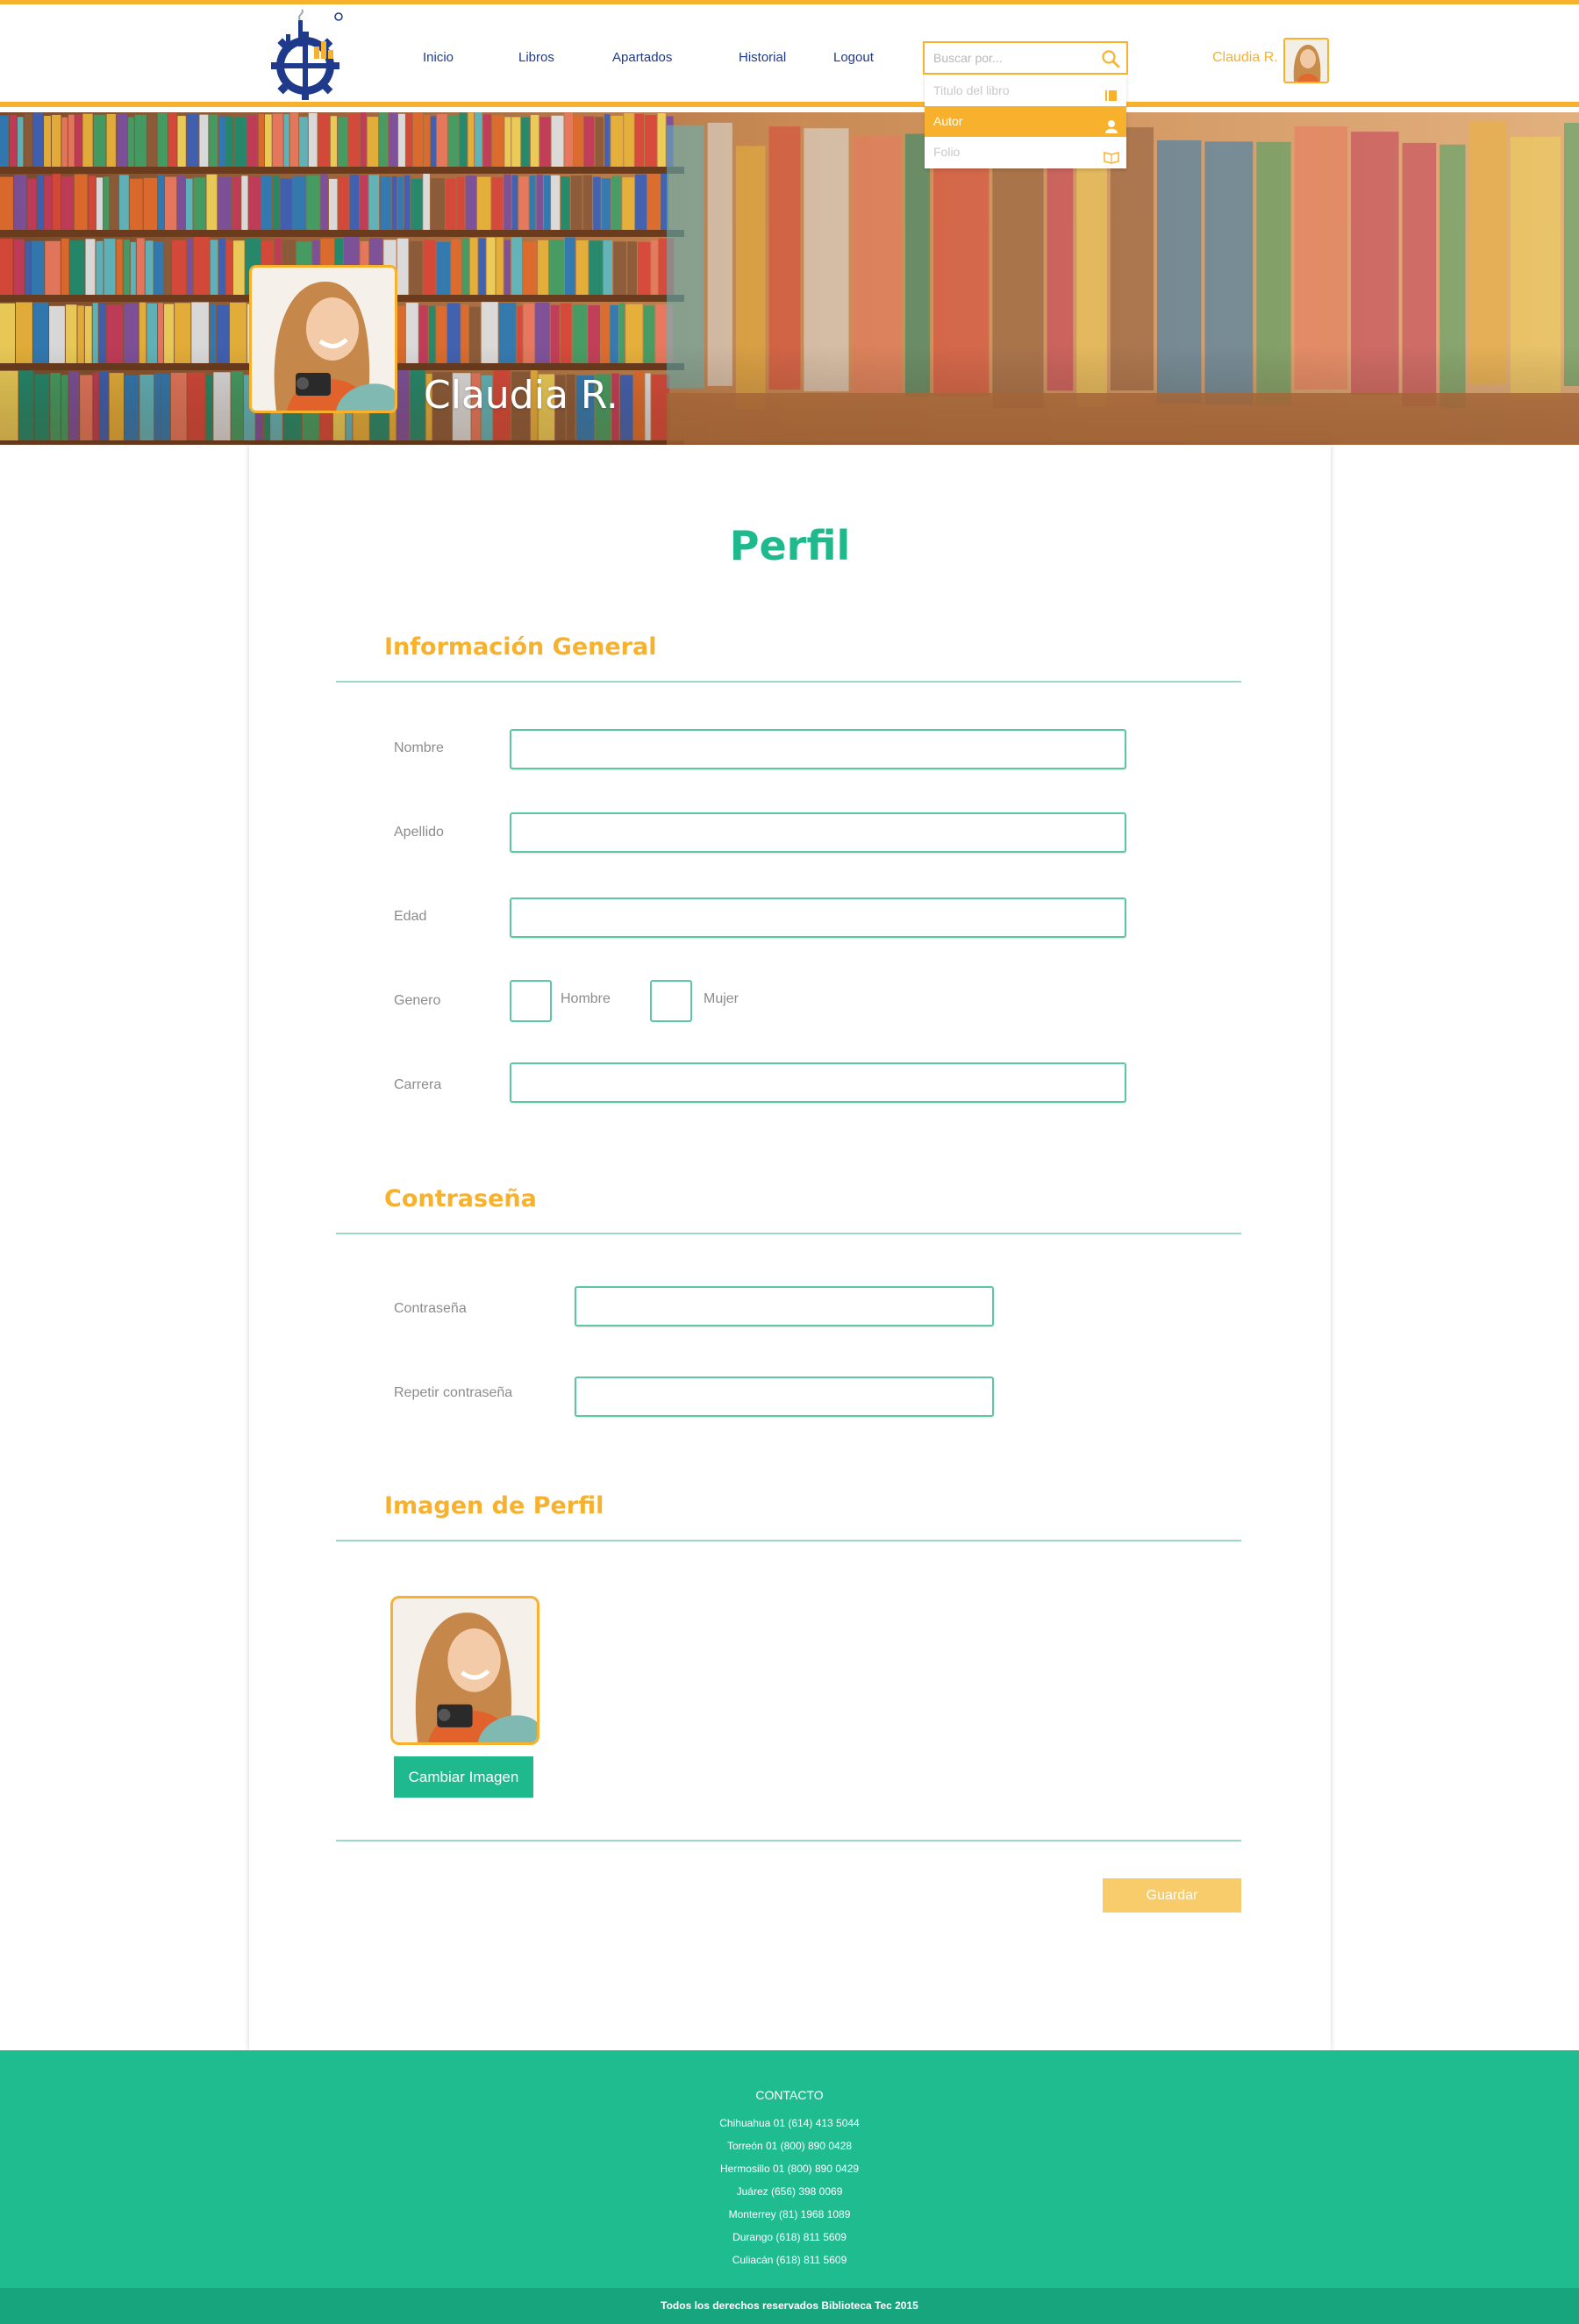  I want to click on user-avatar, so click(1306, 60).